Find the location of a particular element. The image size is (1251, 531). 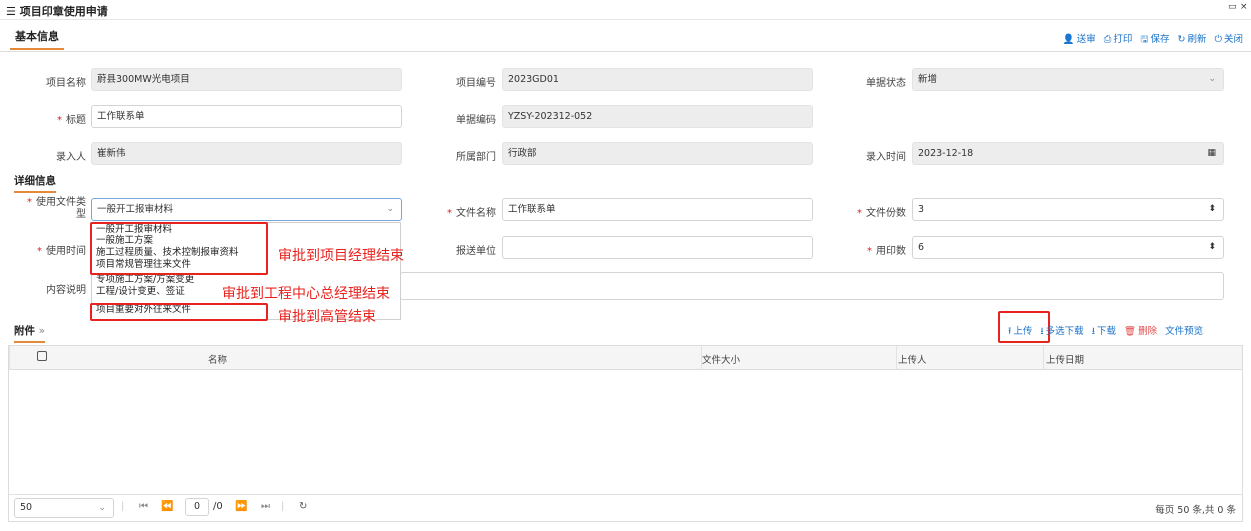

entered-by-label: 录入人 is located at coordinates (71, 157).